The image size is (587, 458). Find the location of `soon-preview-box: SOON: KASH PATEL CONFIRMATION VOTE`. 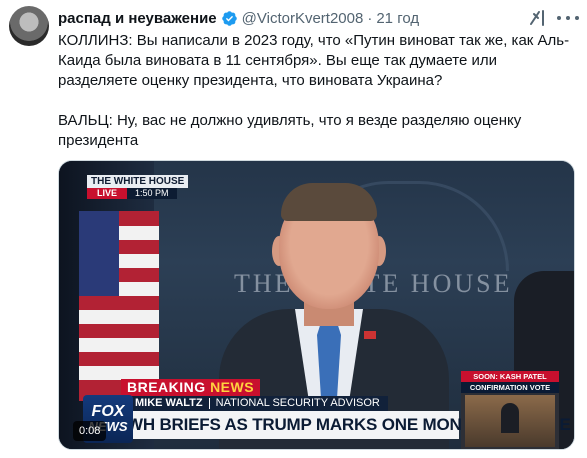

soon-preview-box: SOON: KASH PATEL CONFIRMATION VOTE is located at coordinates (510, 410).